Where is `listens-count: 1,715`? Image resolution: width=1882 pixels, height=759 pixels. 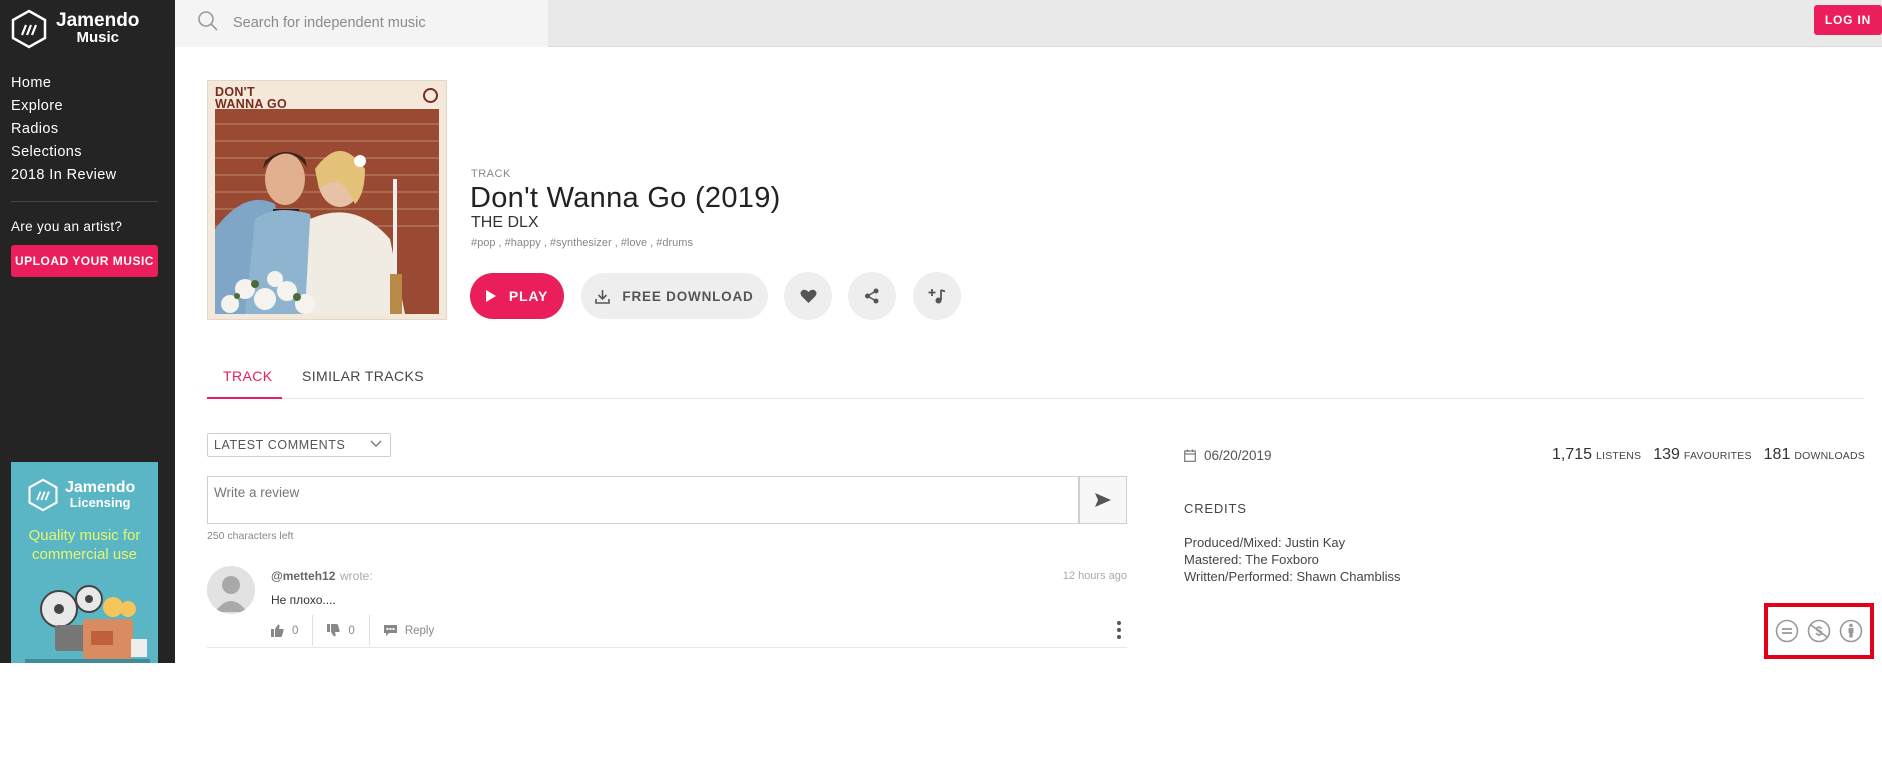
listens-count: 1,715 is located at coordinates (1572, 454).